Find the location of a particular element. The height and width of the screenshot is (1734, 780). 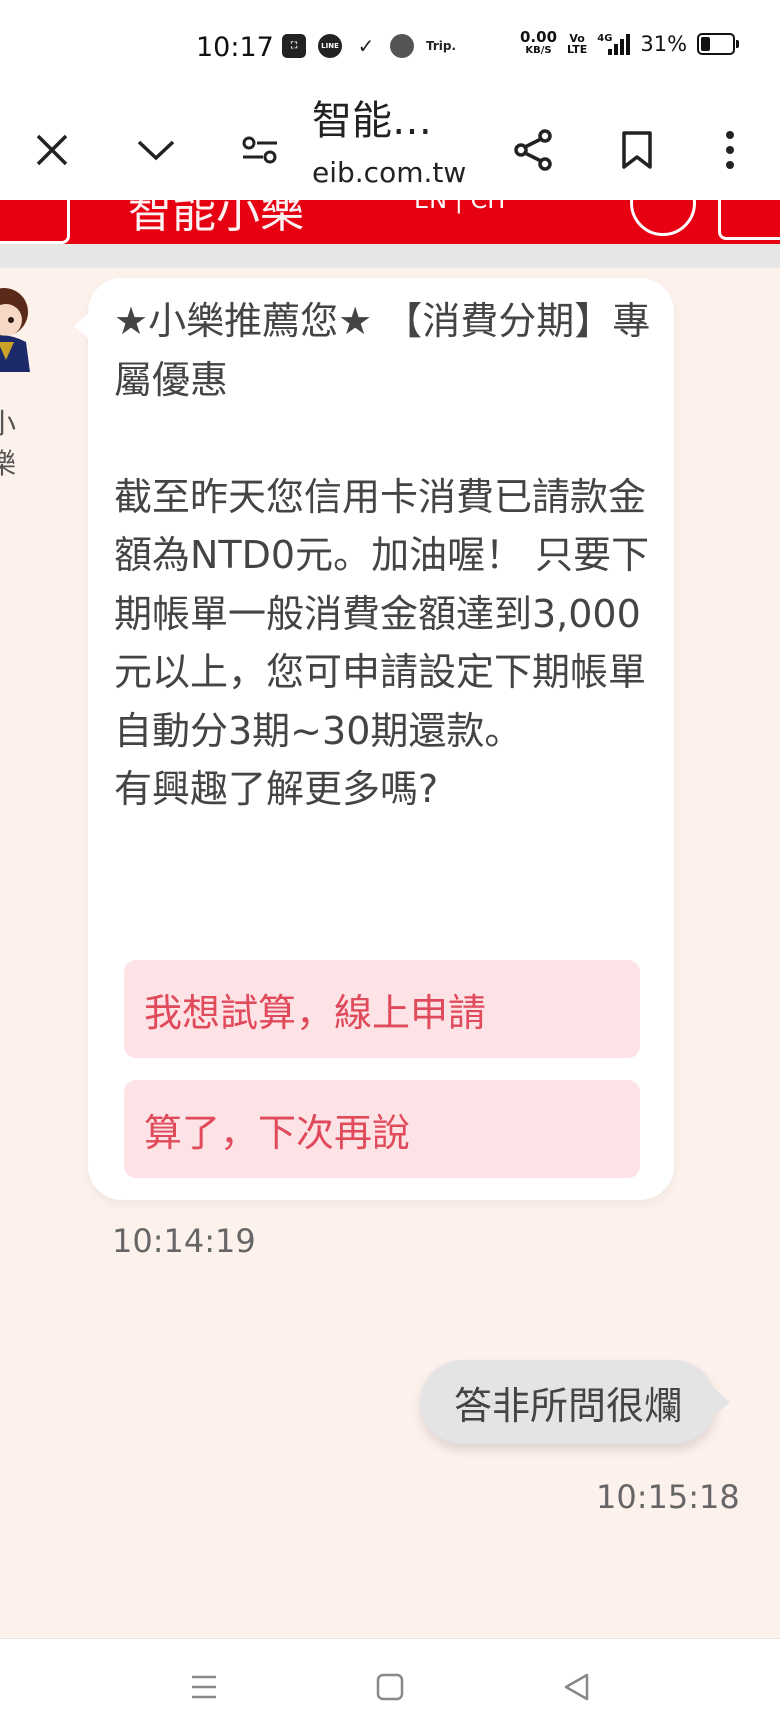

back-button is located at coordinates (35, 222).